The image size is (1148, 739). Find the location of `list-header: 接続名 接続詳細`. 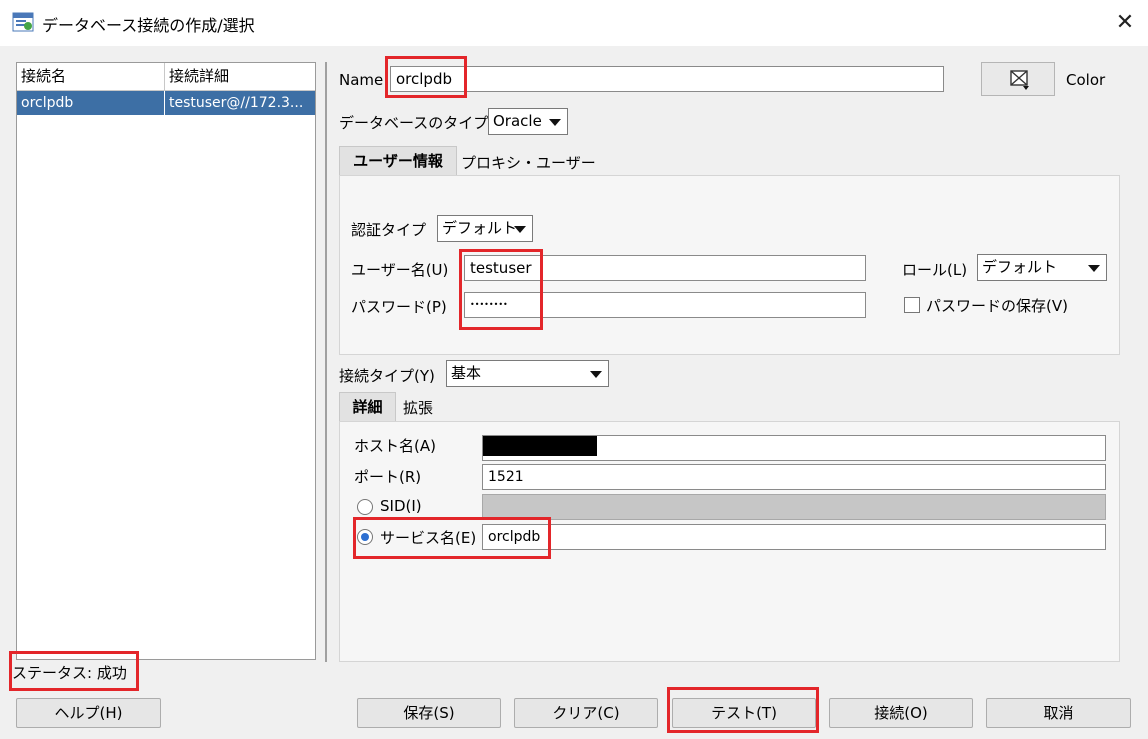

list-header: 接続名 接続詳細 is located at coordinates (166, 77).